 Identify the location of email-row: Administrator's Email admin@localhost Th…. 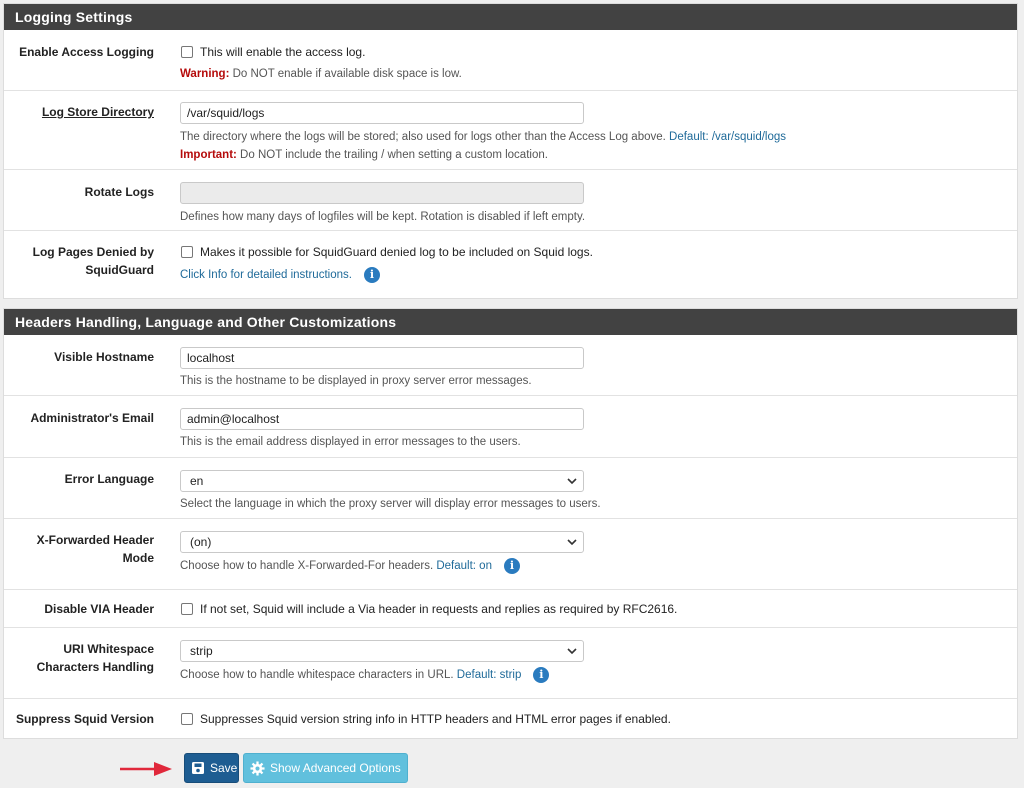
(510, 427).